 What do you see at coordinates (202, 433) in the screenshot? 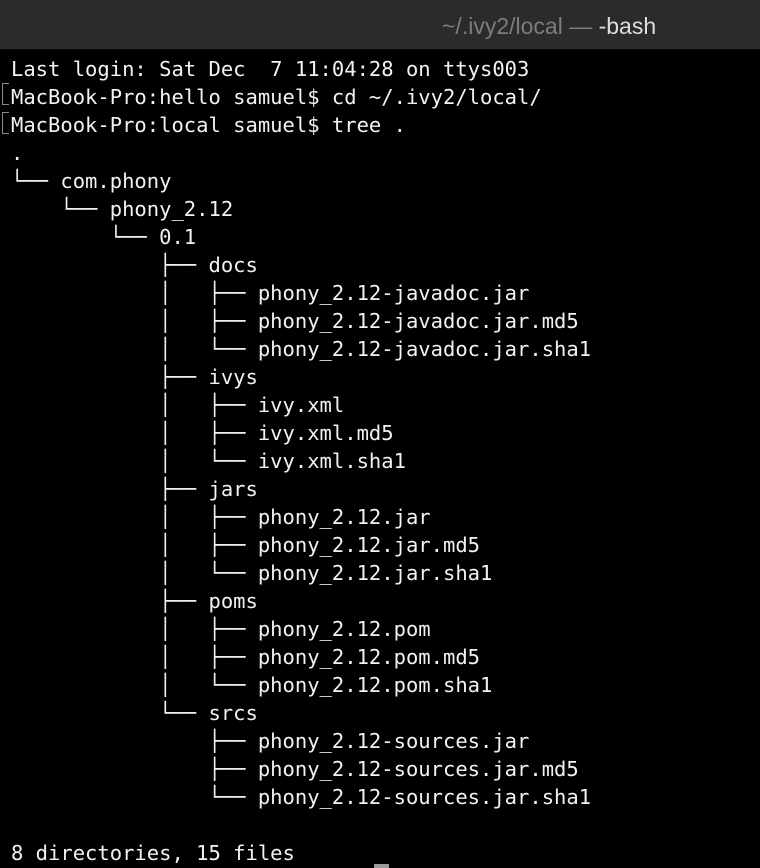
I see `tree-output-line: │ ├── ivy.xml.md5` at bounding box center [202, 433].